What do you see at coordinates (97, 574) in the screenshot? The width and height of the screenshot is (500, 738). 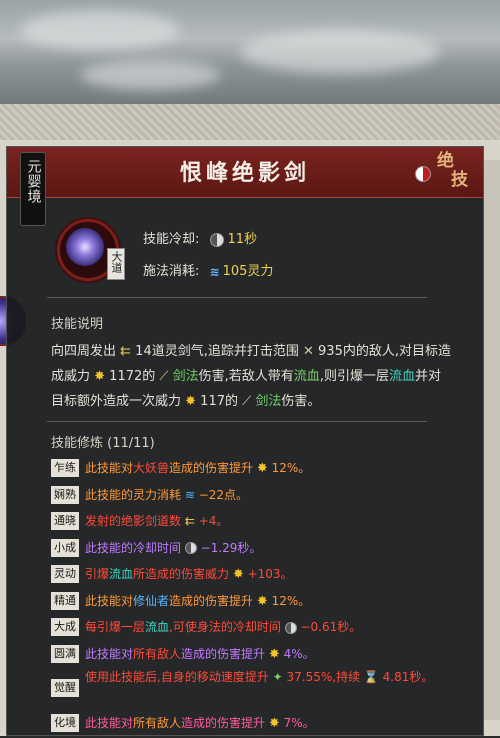 I see `text-segment: 引爆` at bounding box center [97, 574].